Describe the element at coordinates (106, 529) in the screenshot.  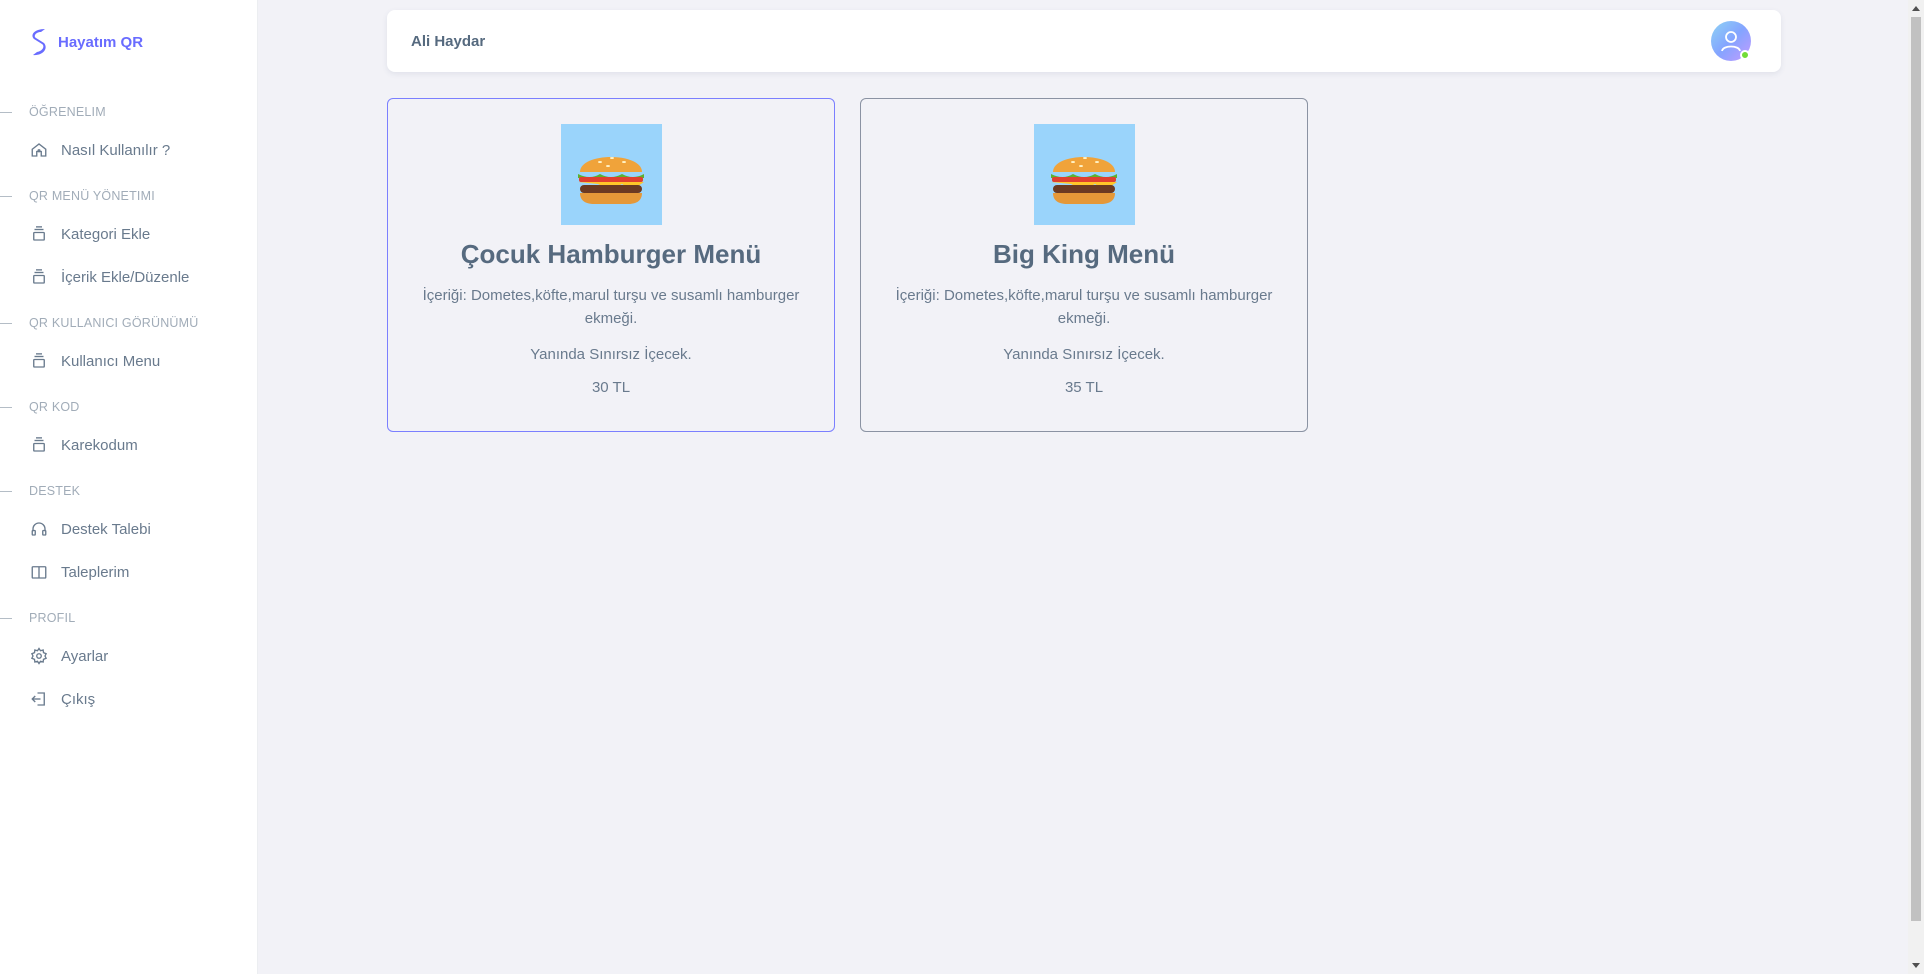
I see `sidebar-item-label: Destek Talebi` at that location.